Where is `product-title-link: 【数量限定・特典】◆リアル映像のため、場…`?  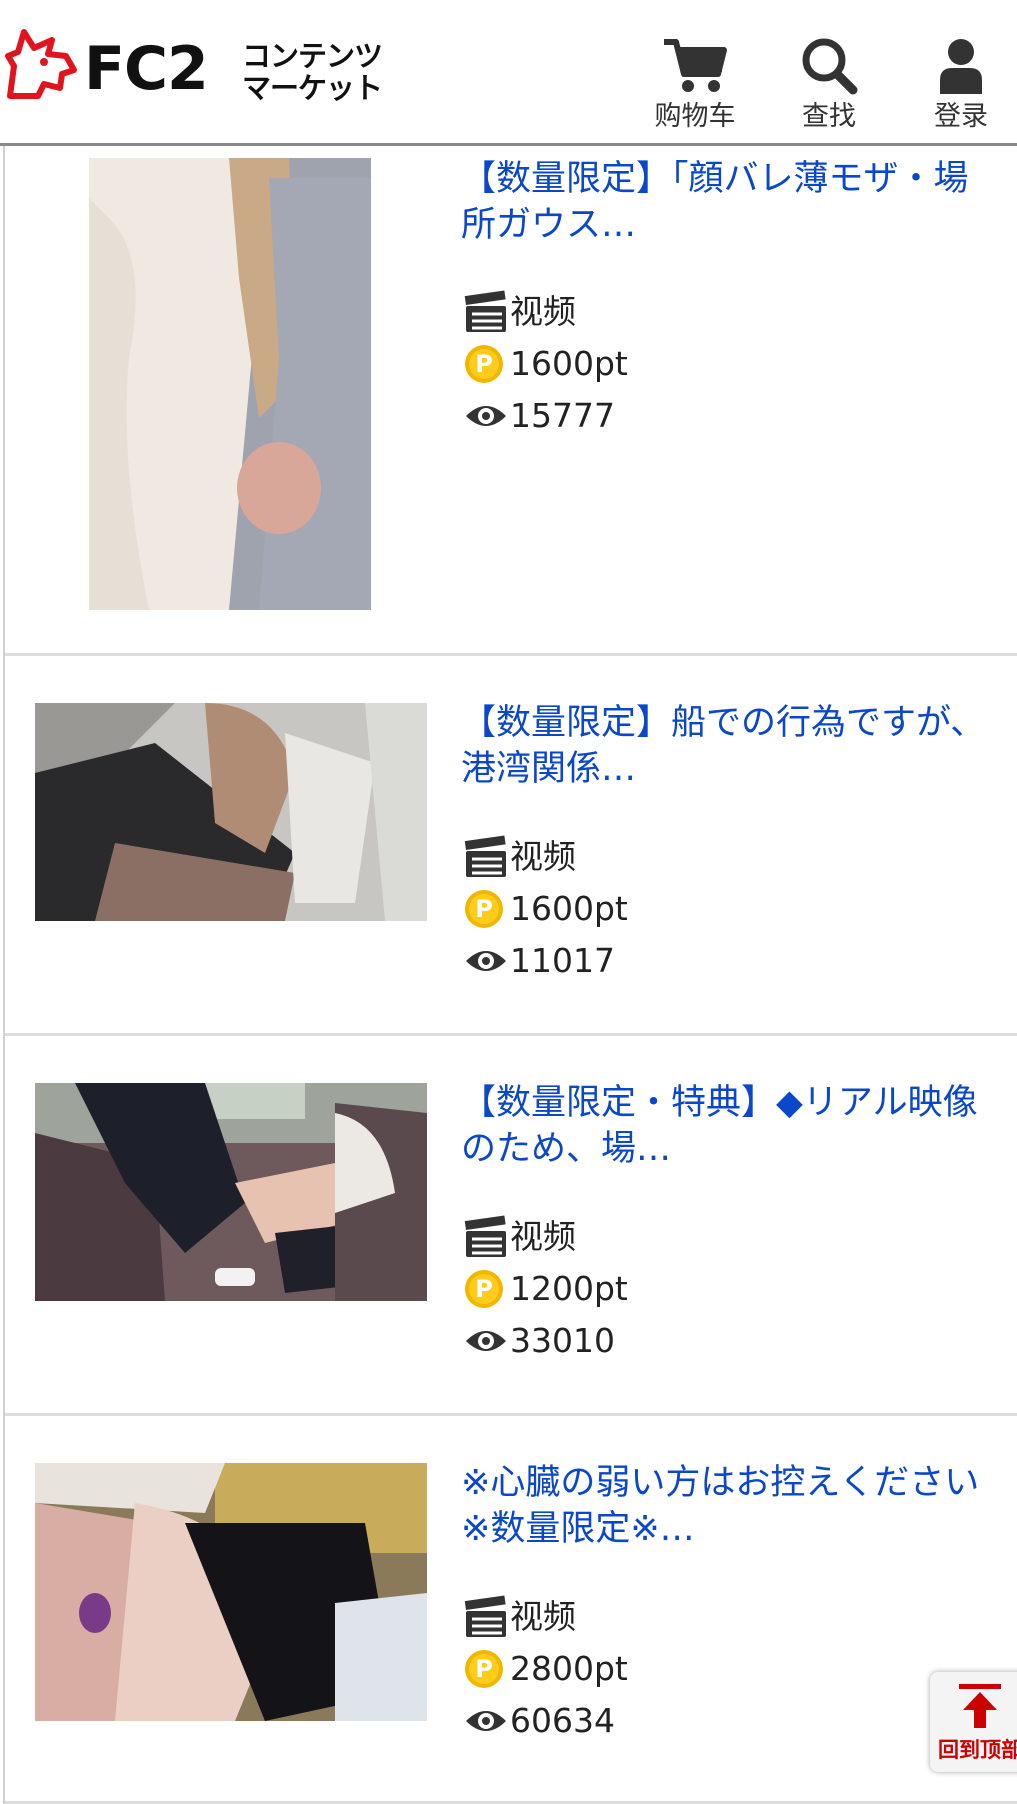
product-title-link: 【数量限定・特典】◆リアル映像のため、場… is located at coordinates (726, 1126).